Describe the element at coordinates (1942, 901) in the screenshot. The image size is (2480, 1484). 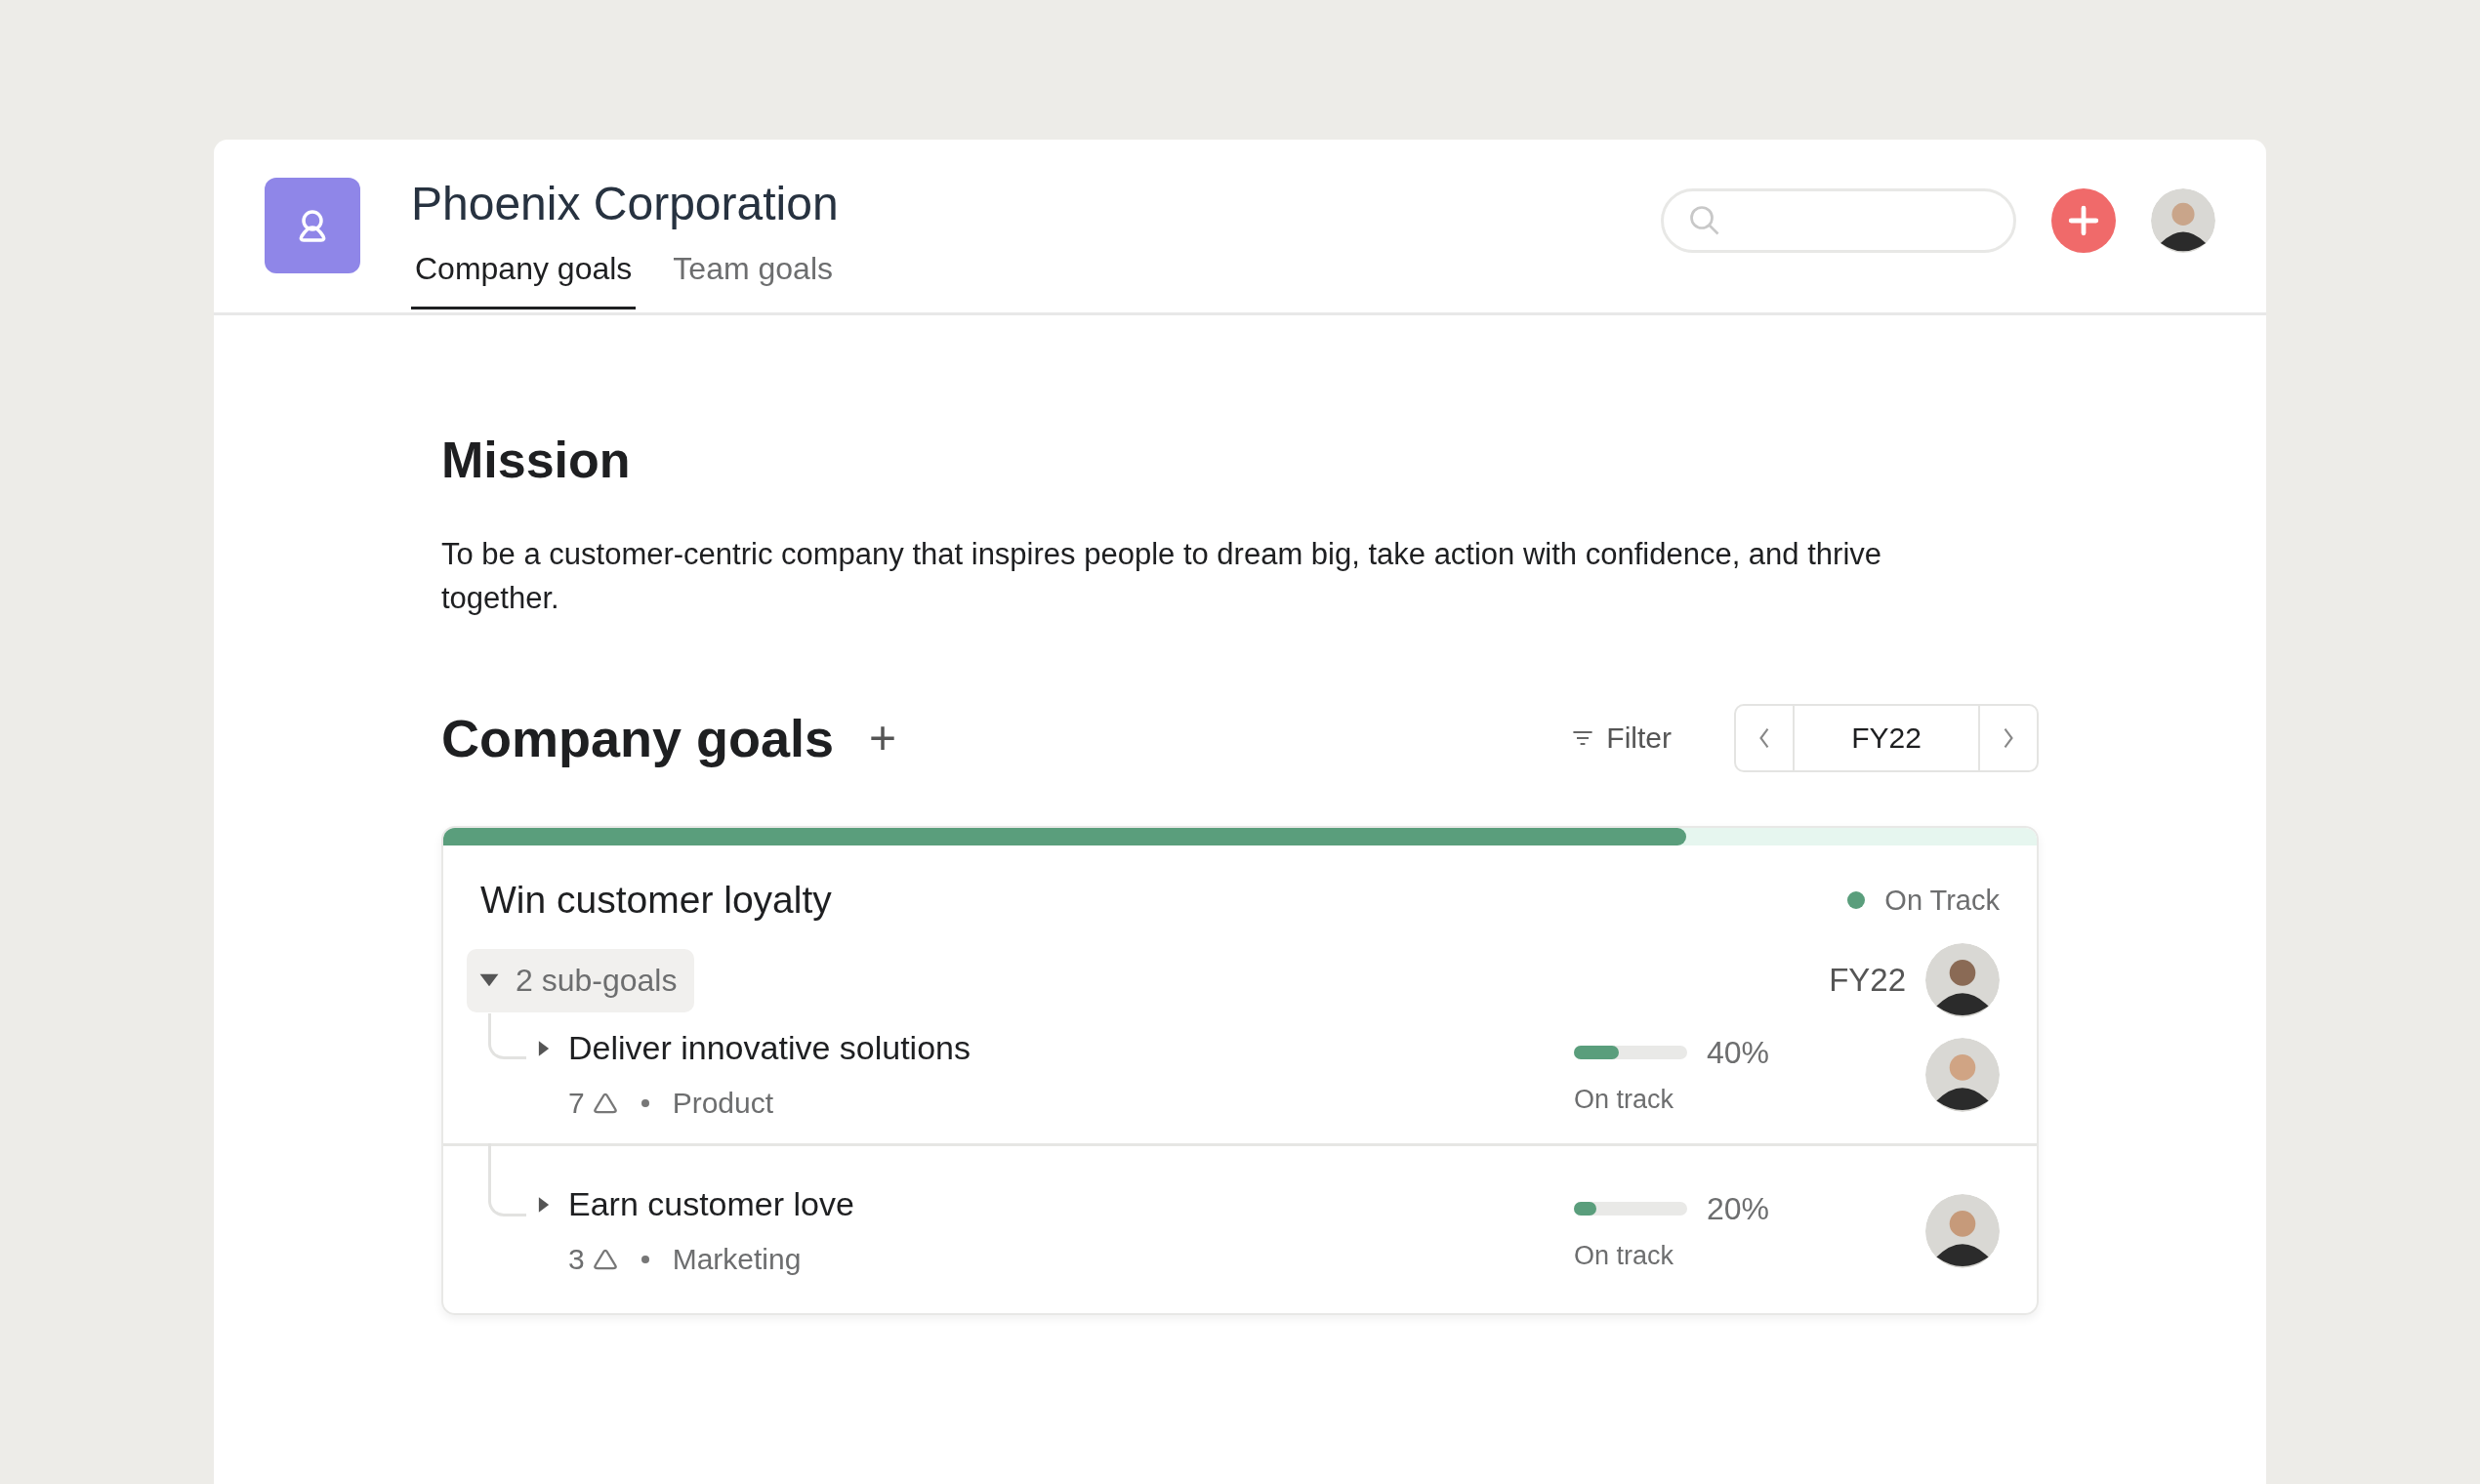
I see `status-label: On Track` at that location.